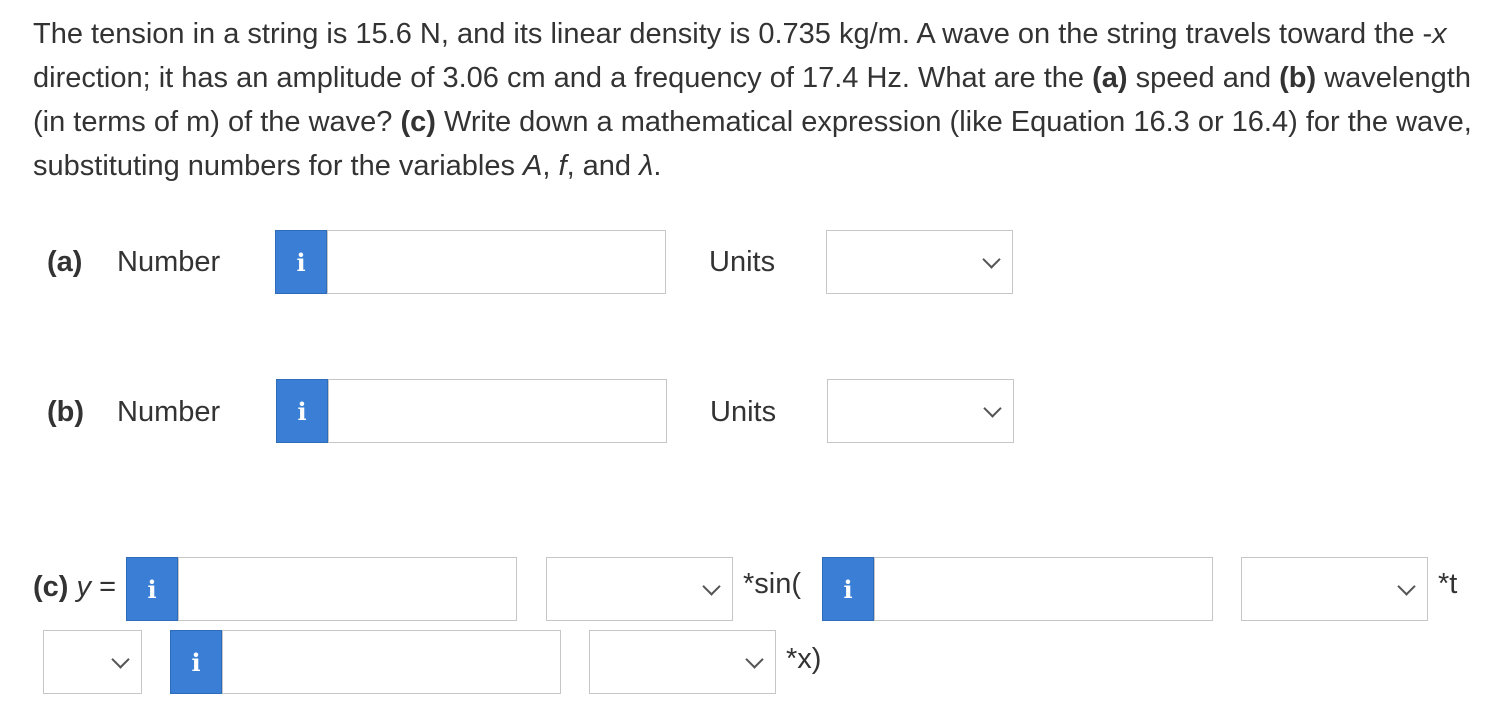 Image resolution: width=1486 pixels, height=710 pixels. I want to click on part-a-number-label: Number, so click(169, 262).